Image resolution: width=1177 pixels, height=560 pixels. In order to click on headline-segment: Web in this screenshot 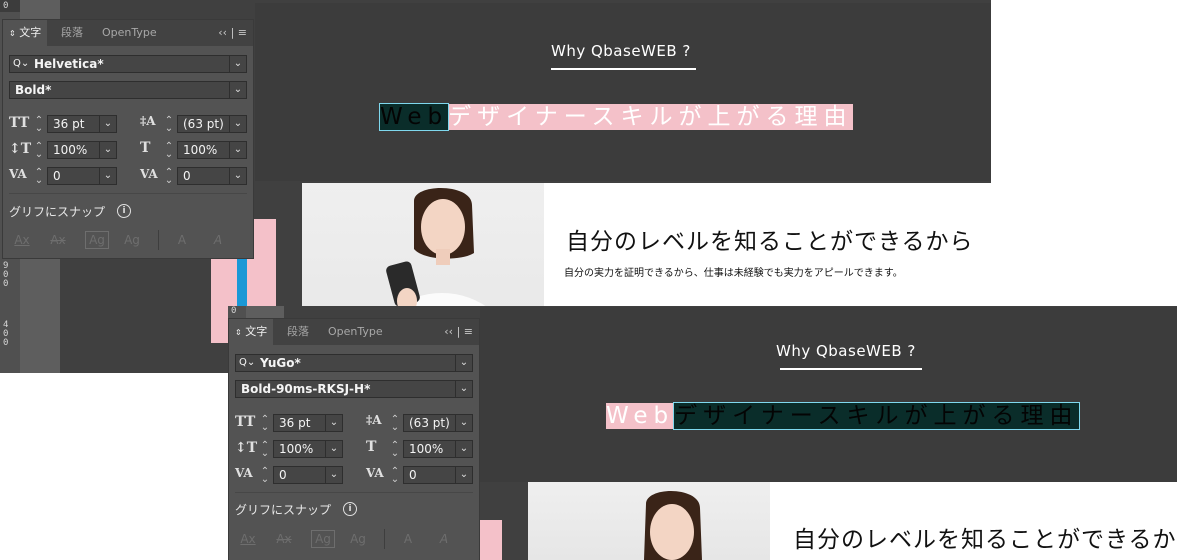, I will do `click(640, 416)`.